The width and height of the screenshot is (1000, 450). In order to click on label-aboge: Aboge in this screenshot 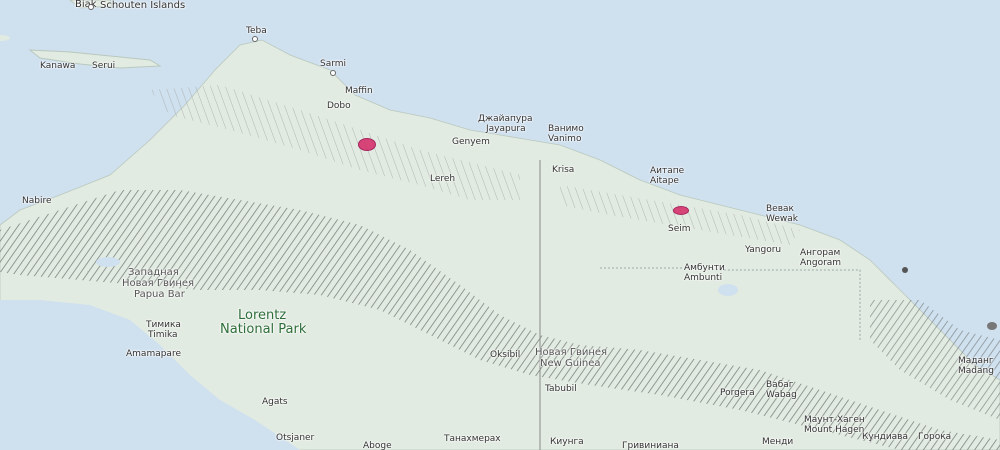, I will do `click(377, 445)`.